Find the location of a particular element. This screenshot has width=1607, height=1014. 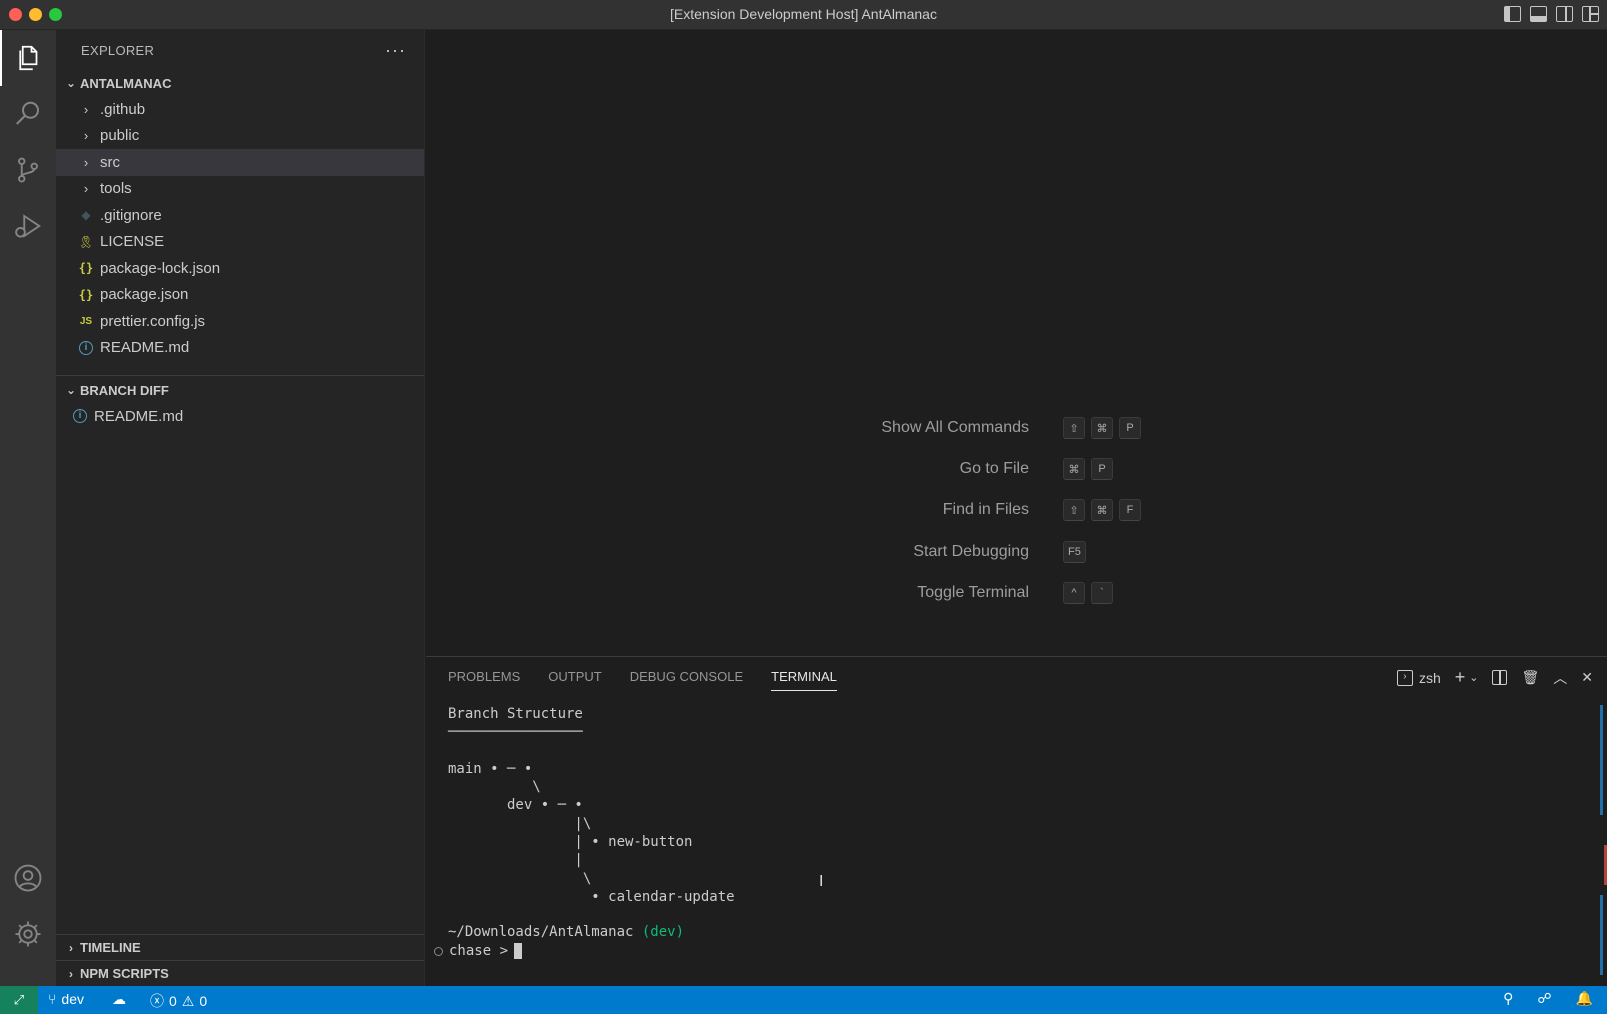

terminal-line: dev • ─ • is located at coordinates (515, 805).